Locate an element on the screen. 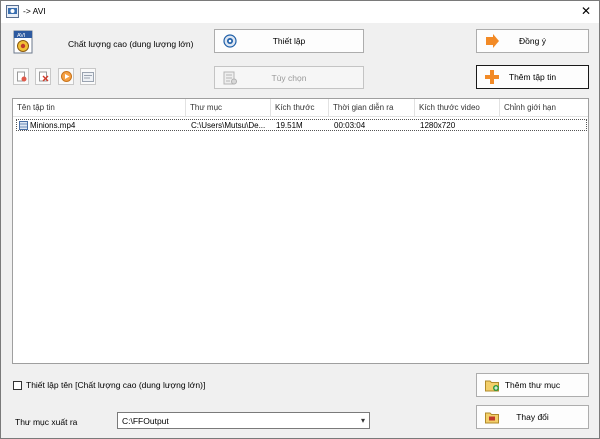 This screenshot has height=439, width=600. settings-button: Thiết lập is located at coordinates (289, 41).